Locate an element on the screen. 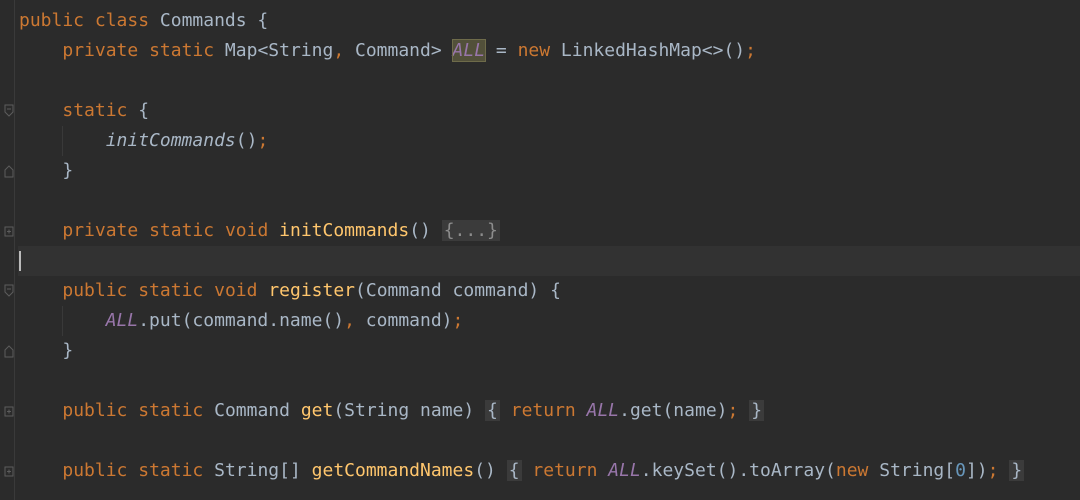  current-line-highlight is located at coordinates (549, 261).